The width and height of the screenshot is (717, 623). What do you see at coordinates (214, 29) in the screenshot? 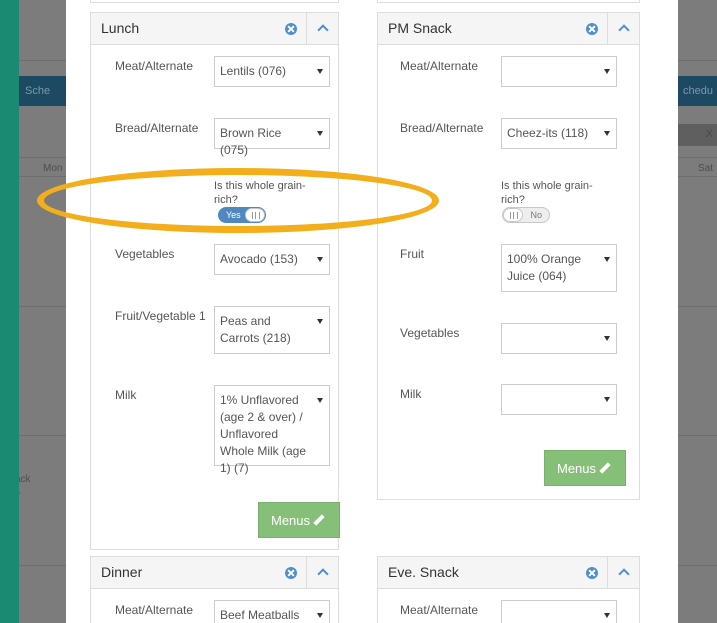
I see `lunch-panel-header: Lunch` at bounding box center [214, 29].